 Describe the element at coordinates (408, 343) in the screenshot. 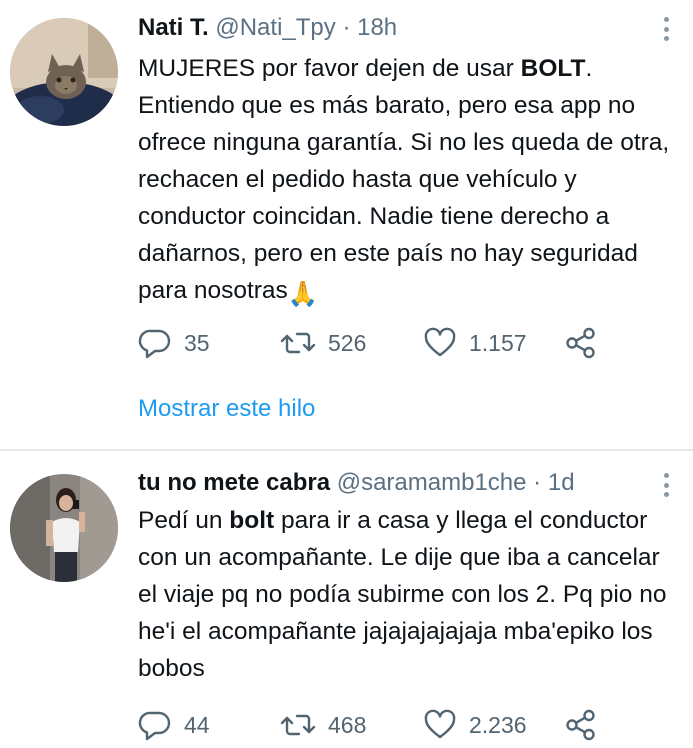

I see `tweet-actions: 35 526 1.157` at that location.